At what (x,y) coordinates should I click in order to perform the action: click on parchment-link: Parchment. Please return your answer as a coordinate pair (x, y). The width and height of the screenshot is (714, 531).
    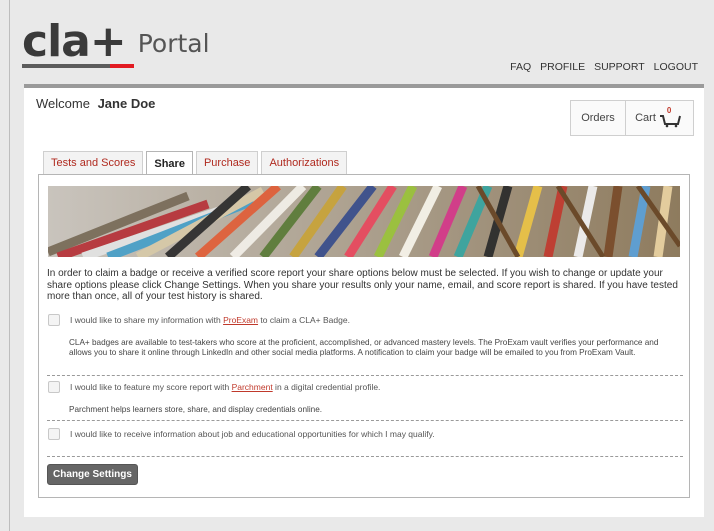
    Looking at the image, I should click on (252, 387).